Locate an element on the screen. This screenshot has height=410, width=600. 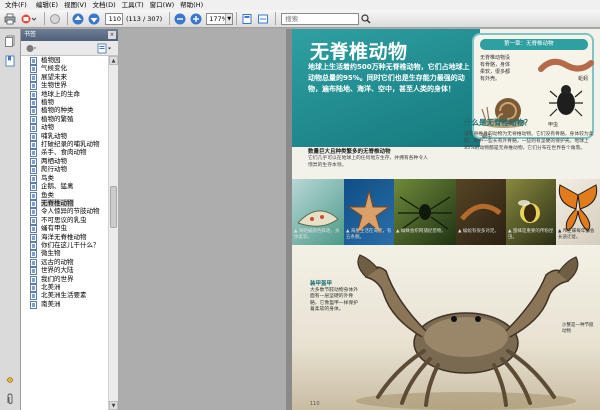
bookmark-label: 气候变化 is located at coordinates (54, 68).